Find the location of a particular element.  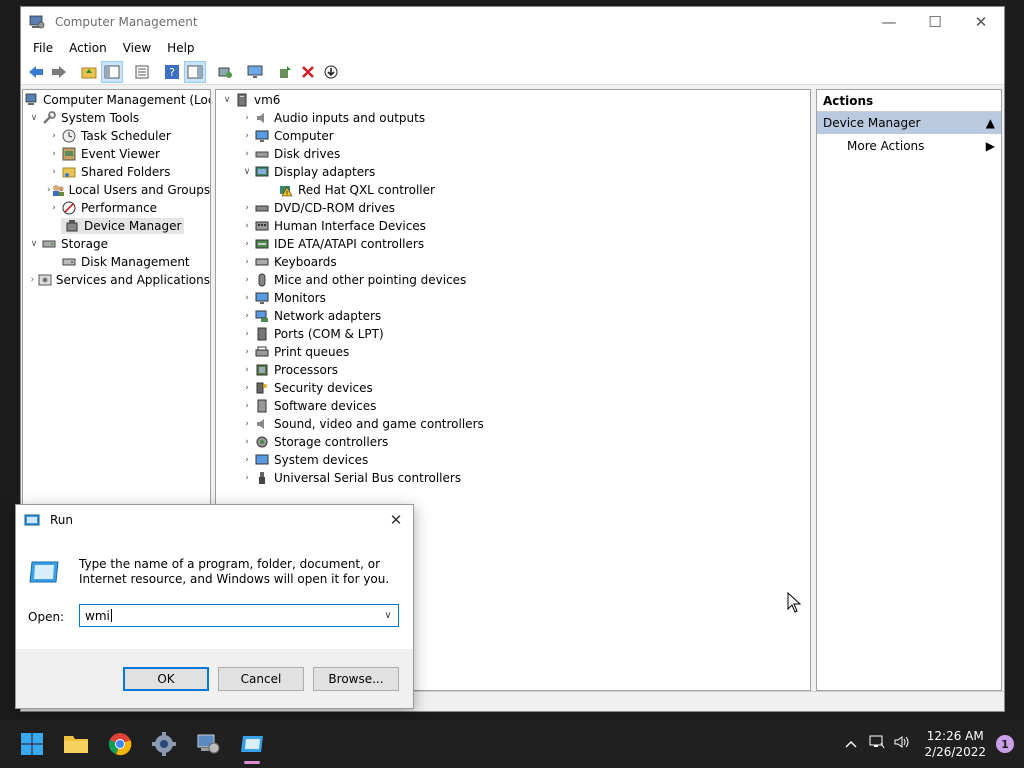

device-category-storage-controllers: › Storage controllers is located at coordinates (513, 442).